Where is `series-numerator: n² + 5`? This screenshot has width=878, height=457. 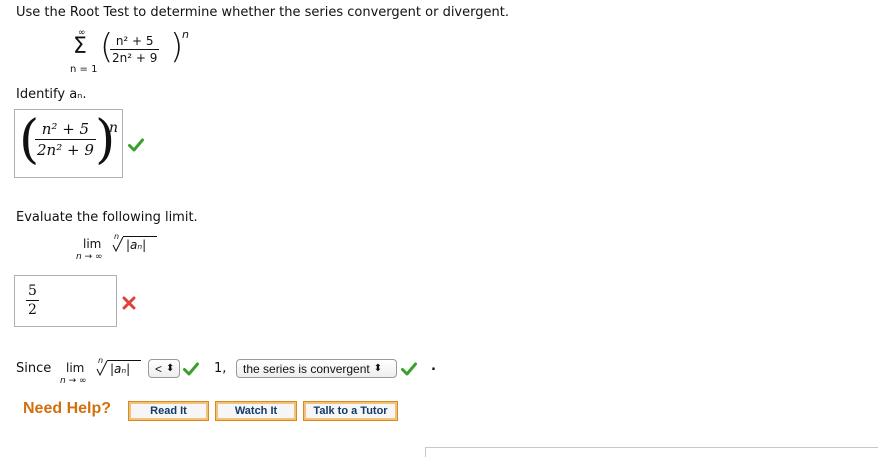
series-numerator: n² + 5 is located at coordinates (134, 41).